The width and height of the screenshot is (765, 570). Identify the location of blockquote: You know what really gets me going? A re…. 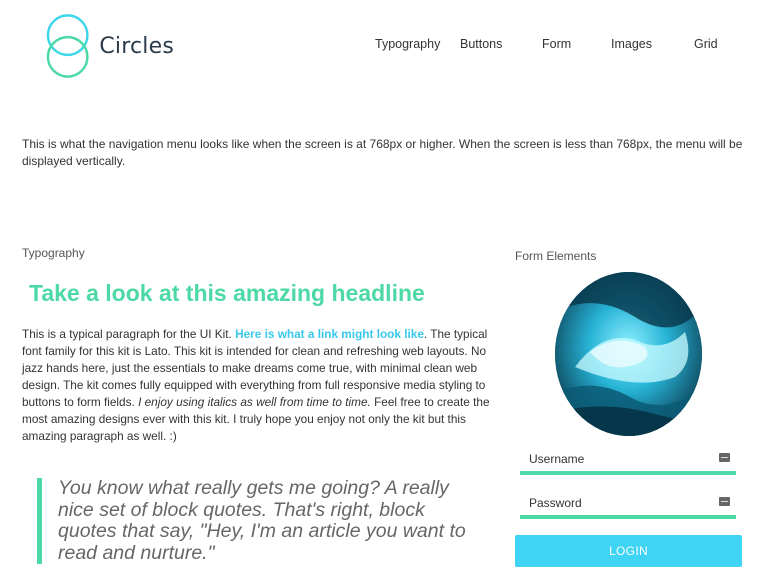
(252, 520).